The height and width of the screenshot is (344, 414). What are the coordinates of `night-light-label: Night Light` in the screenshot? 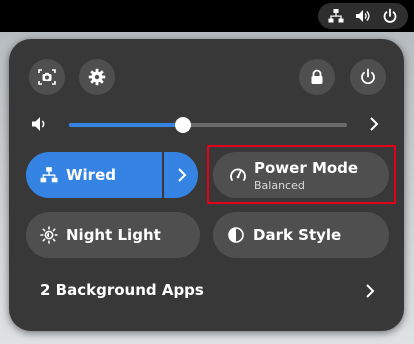 It's located at (113, 235).